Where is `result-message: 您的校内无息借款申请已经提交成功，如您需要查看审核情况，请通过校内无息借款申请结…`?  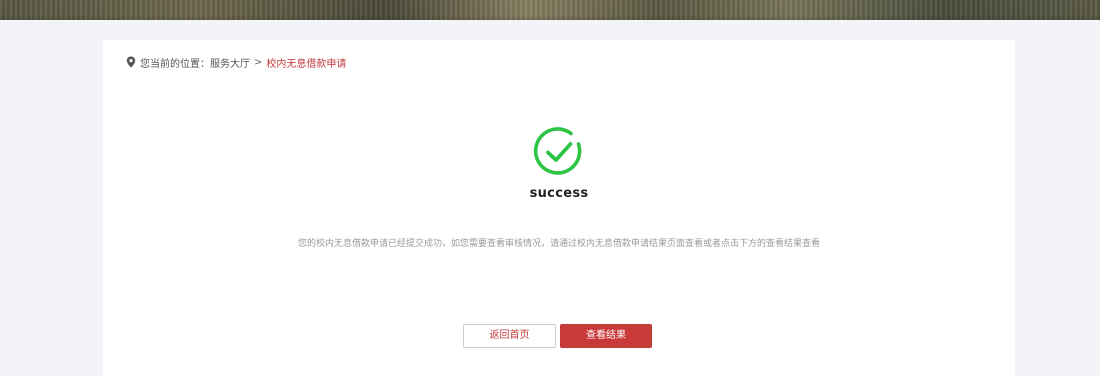 result-message: 您的校内无息借款申请已经提交成功，如您需要查看审核情况，请通过校内无息借款申请结… is located at coordinates (558, 244).